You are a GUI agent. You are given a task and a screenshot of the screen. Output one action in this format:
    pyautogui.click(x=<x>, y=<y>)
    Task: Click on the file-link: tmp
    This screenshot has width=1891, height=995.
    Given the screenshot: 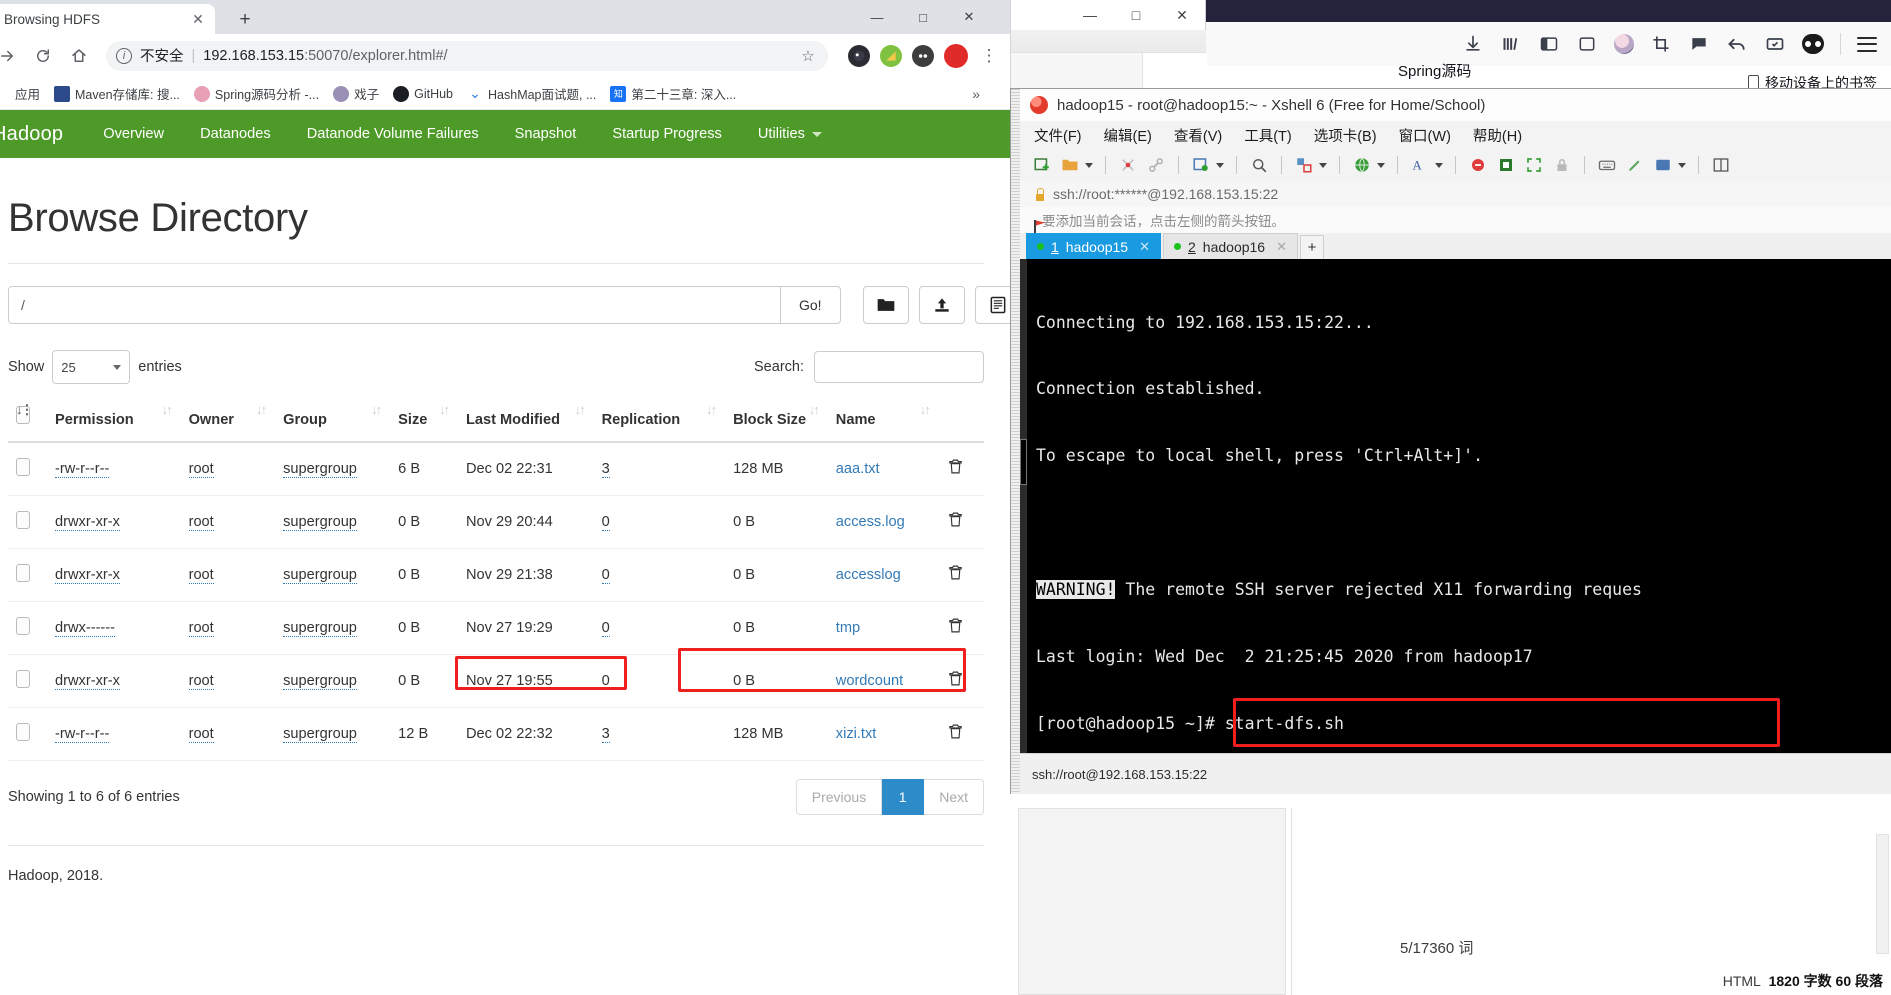 What is the action you would take?
    pyautogui.click(x=848, y=628)
    